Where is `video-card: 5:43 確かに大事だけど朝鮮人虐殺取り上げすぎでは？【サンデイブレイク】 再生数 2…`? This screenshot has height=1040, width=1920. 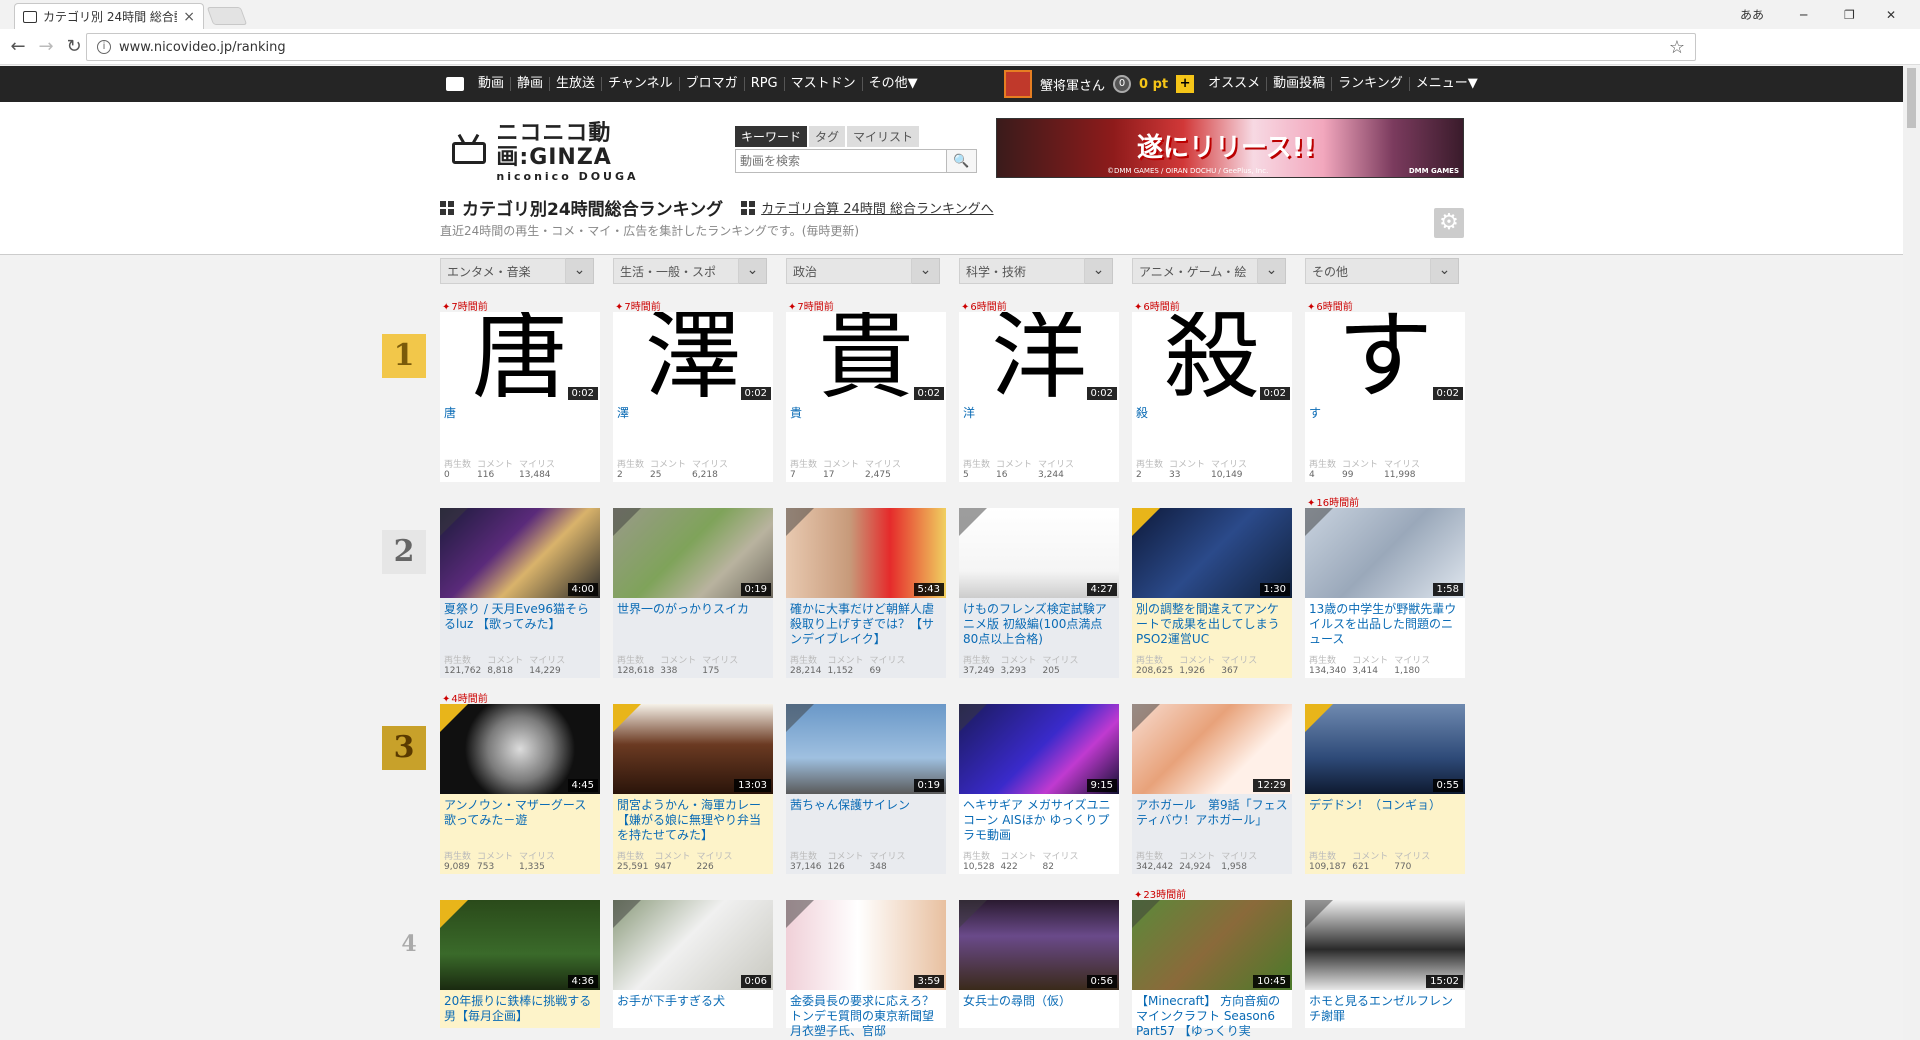
video-card: 5:43 確かに大事だけど朝鮮人虐殺取り上げすぎでは？【サンデイブレイク】 再生数 2… is located at coordinates (866, 593).